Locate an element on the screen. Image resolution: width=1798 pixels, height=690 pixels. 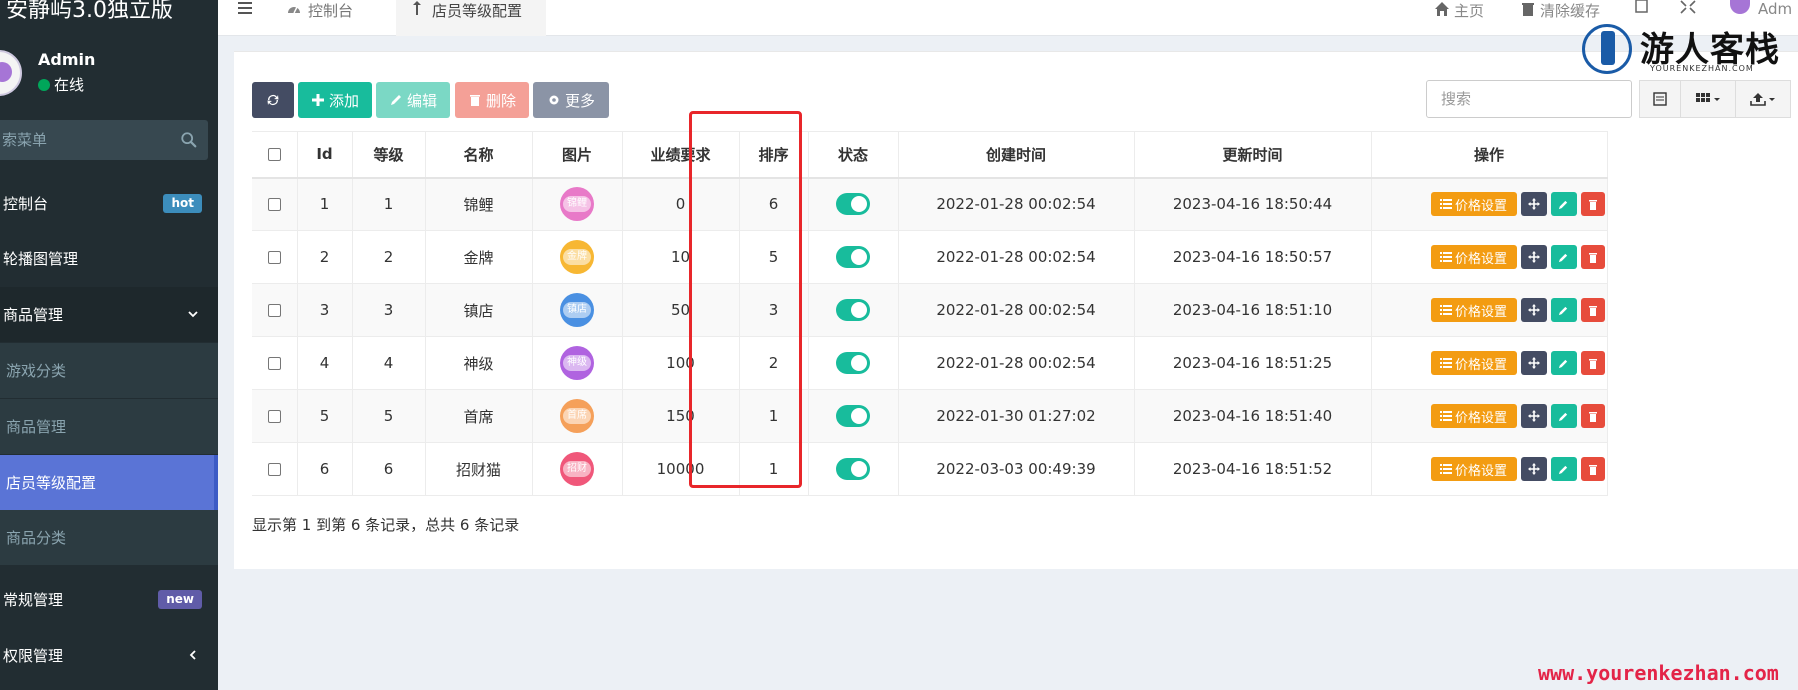
admin-menu: Adm is located at coordinates (1761, 9).